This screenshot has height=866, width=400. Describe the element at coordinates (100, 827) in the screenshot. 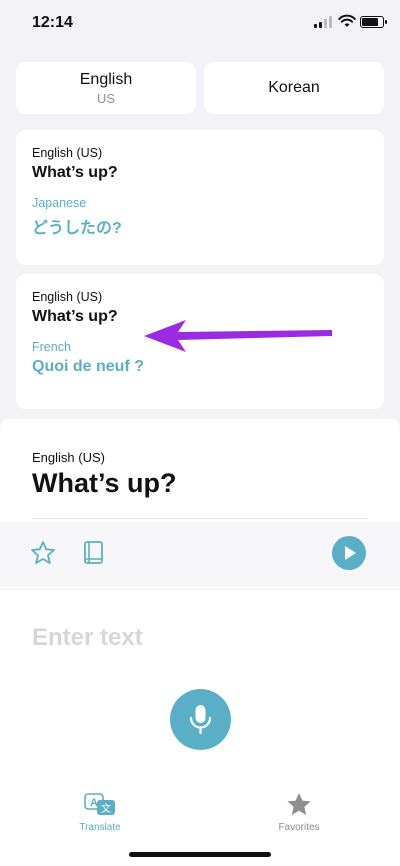

I see `tab-translate-label: Translate` at that location.